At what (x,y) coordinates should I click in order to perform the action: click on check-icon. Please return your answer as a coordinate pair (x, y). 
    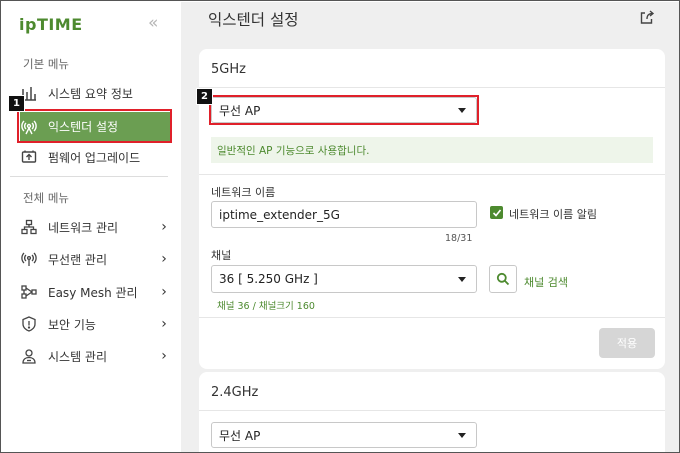
    Looking at the image, I should click on (496, 212).